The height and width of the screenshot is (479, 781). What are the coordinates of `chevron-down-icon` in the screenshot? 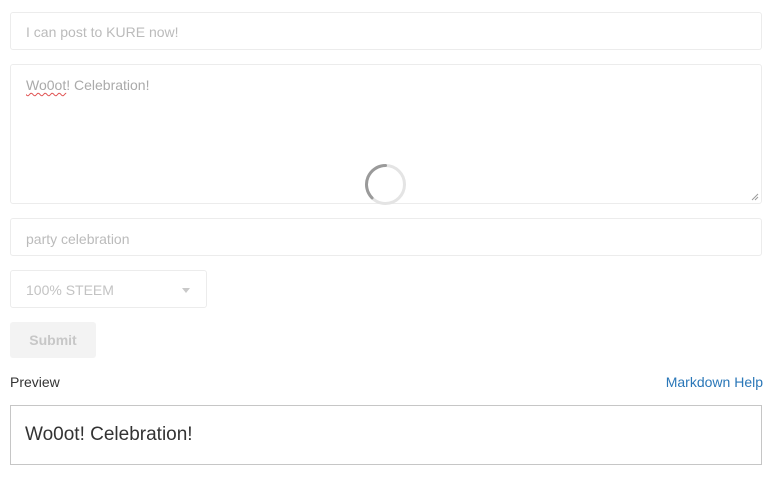 It's located at (186, 290).